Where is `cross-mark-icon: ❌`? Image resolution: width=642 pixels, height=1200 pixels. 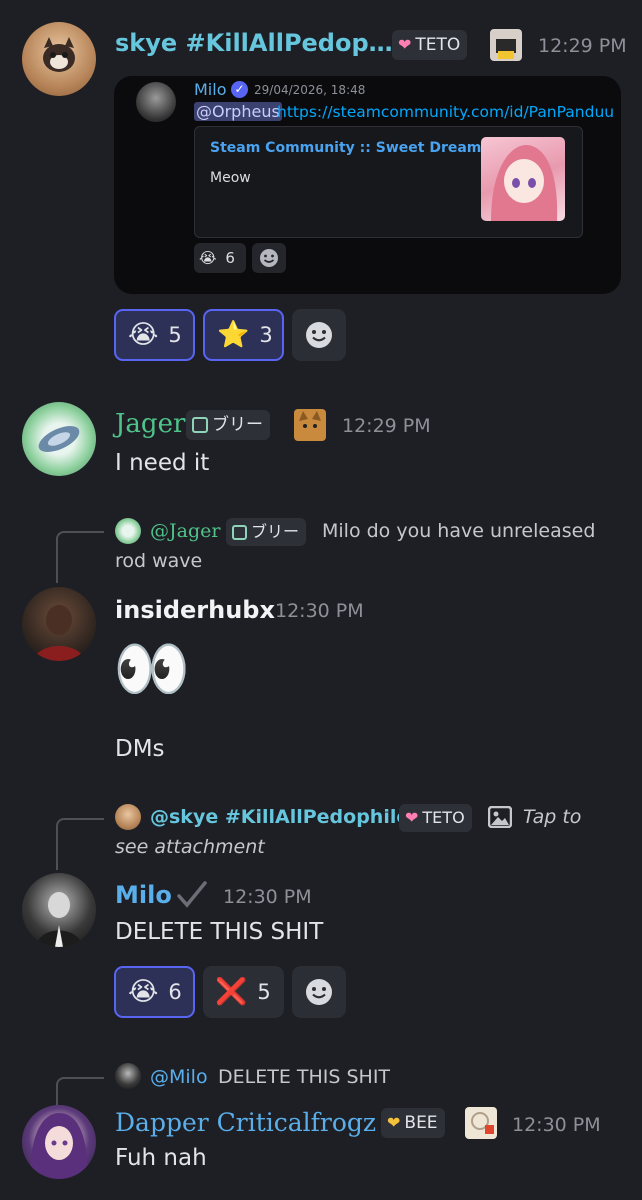 cross-mark-icon: ❌ is located at coordinates (231, 992).